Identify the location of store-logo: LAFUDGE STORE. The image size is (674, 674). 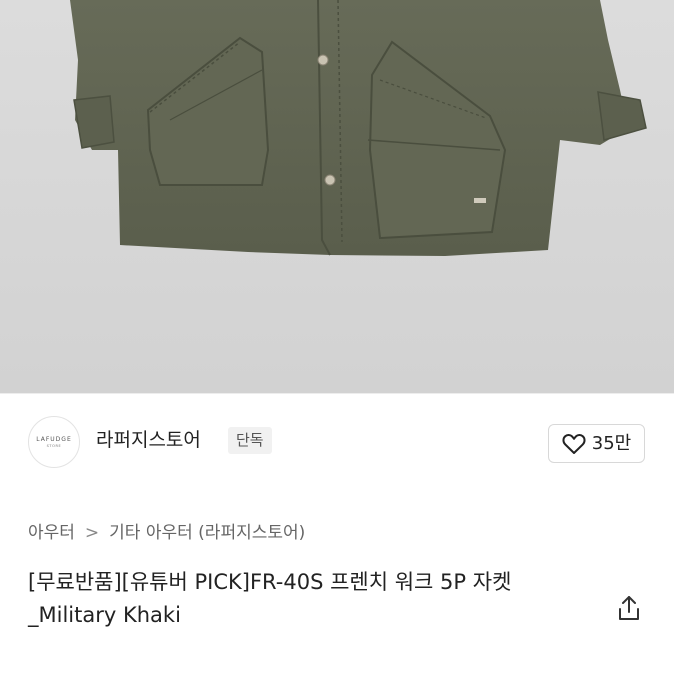
(54, 442).